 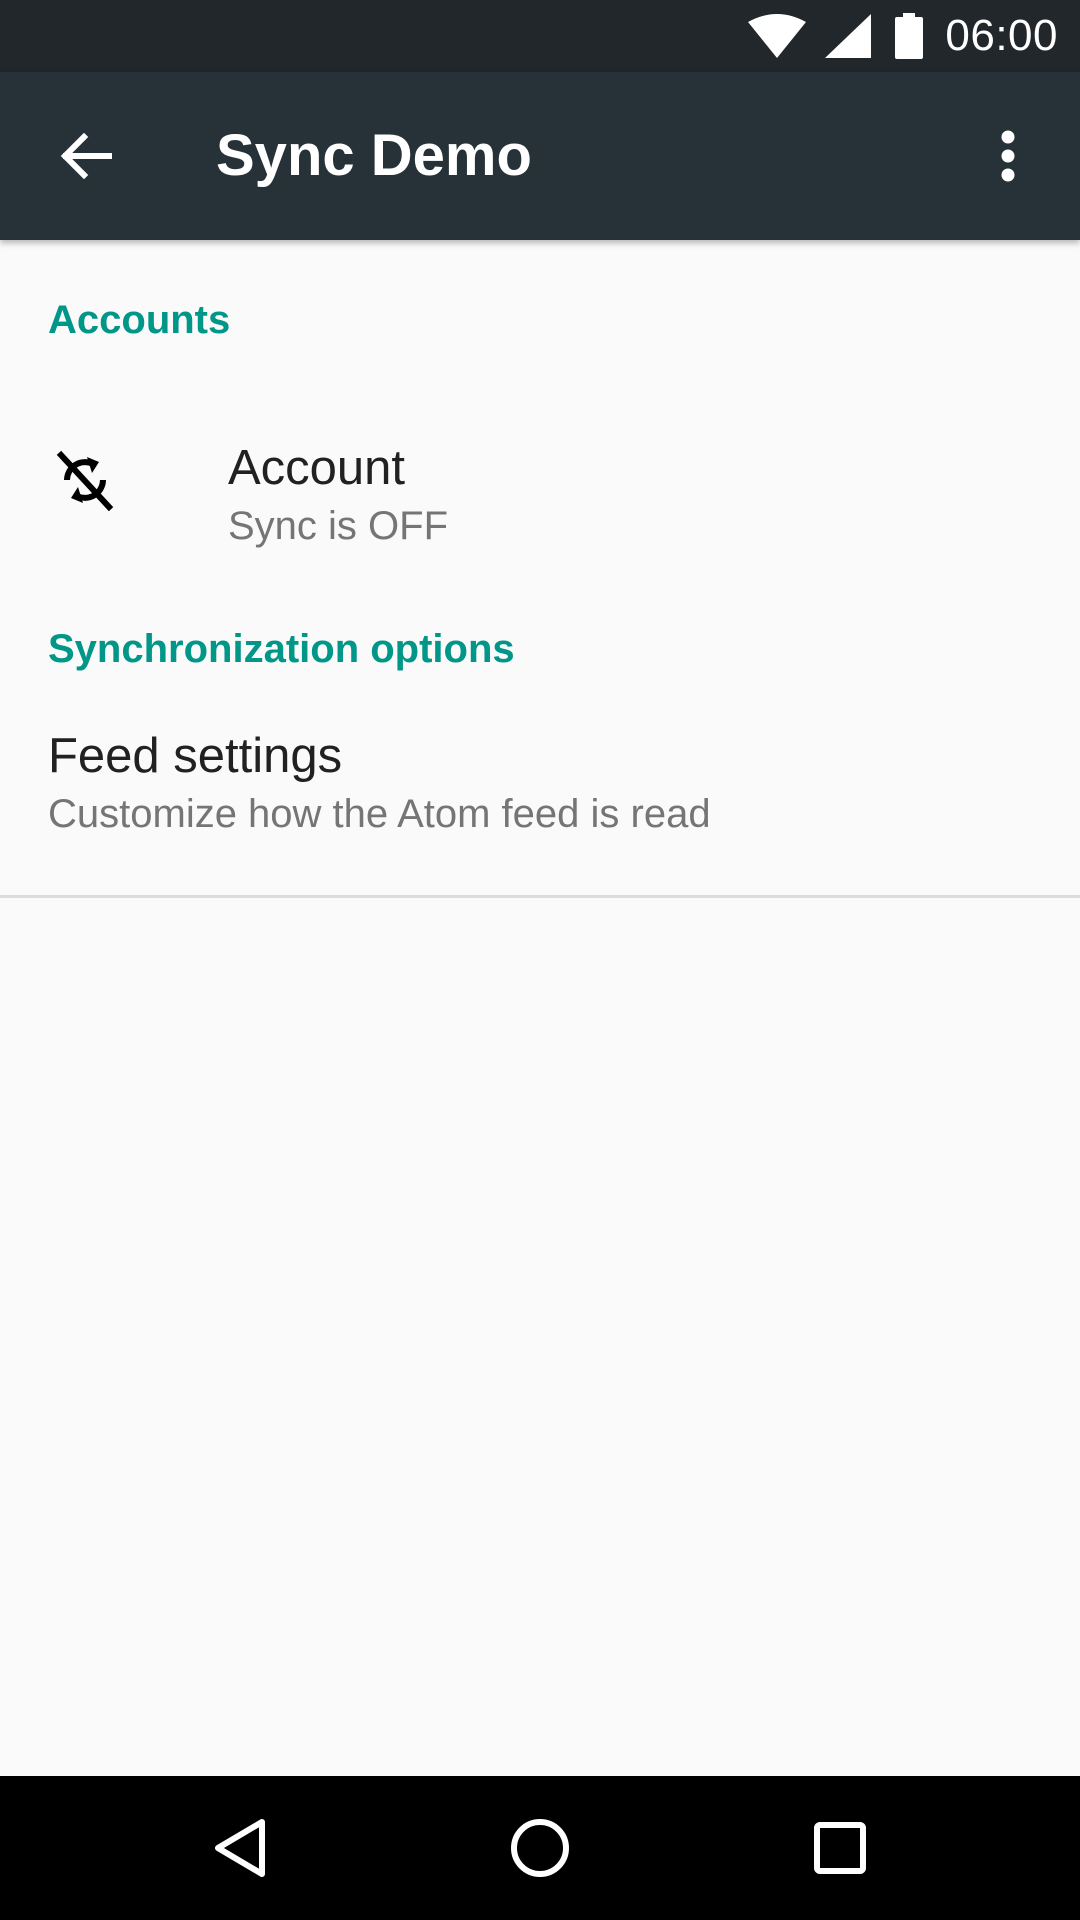 I want to click on nav-home-button, so click(x=540, y=1848).